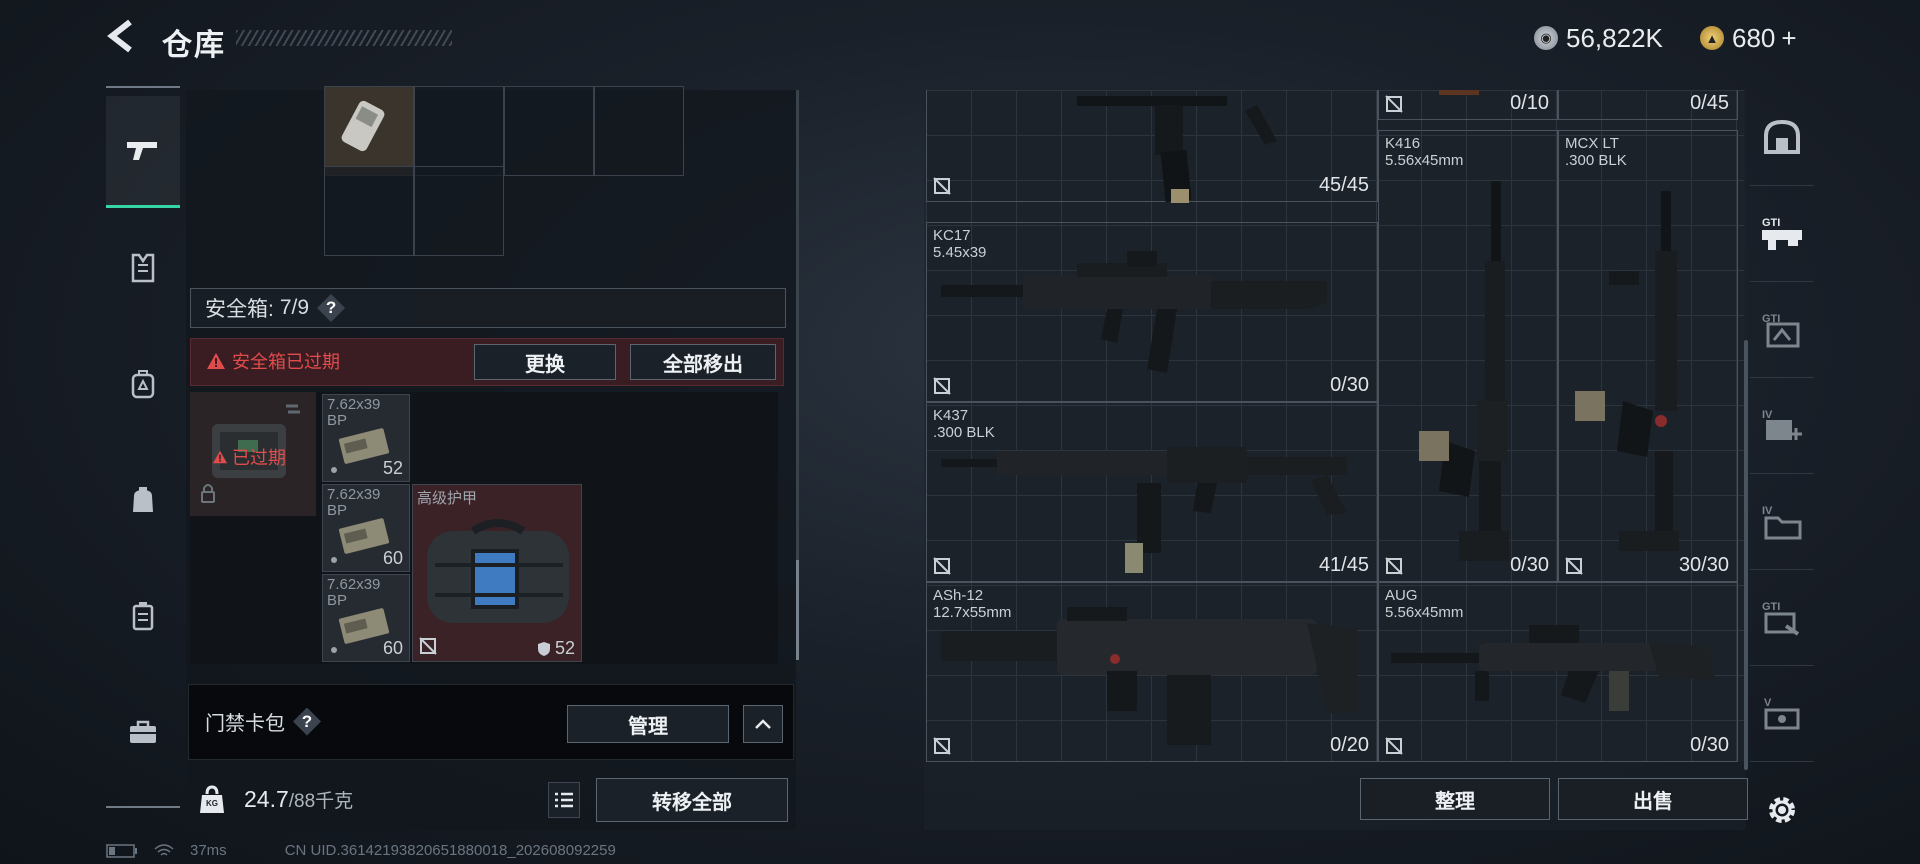  I want to click on armor-item: 高级护甲 52, so click(497, 573).